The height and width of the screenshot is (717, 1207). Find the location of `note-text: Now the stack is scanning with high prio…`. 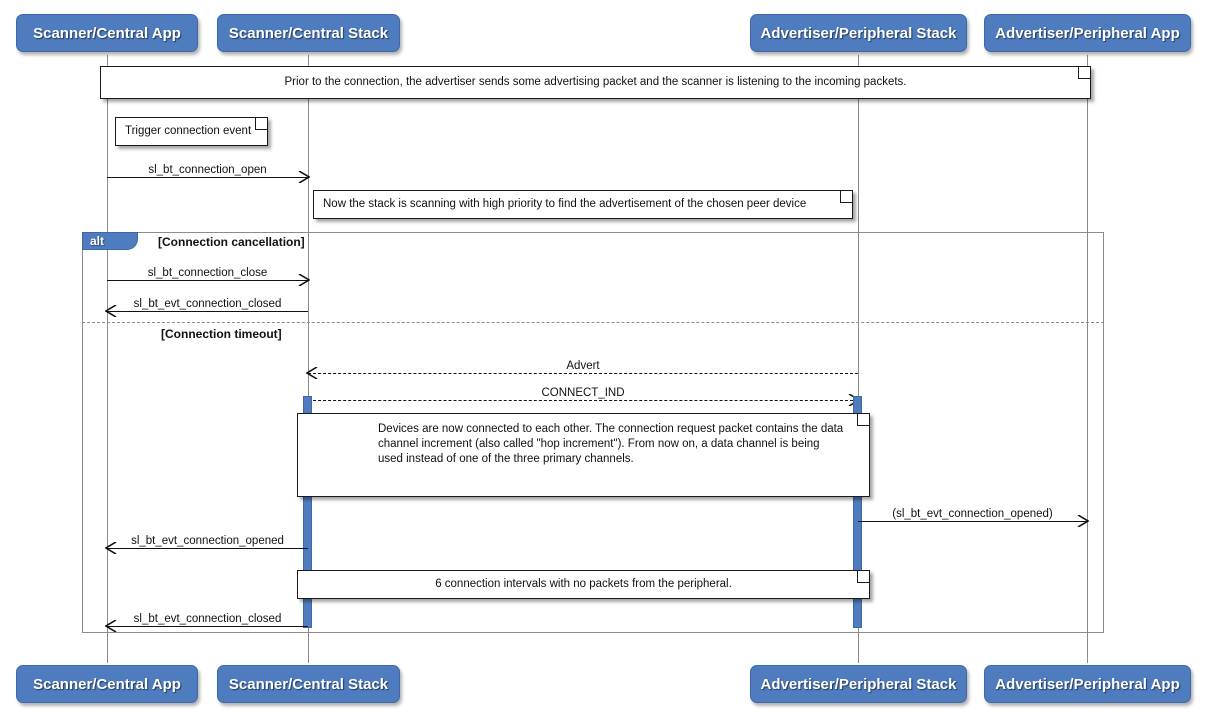

note-text: Now the stack is scanning with high prio… is located at coordinates (565, 204).